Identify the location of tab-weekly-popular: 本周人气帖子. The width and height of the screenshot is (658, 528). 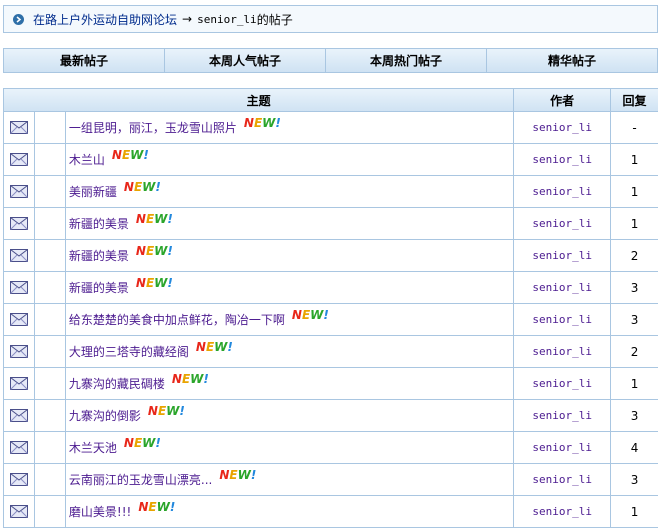
(245, 60).